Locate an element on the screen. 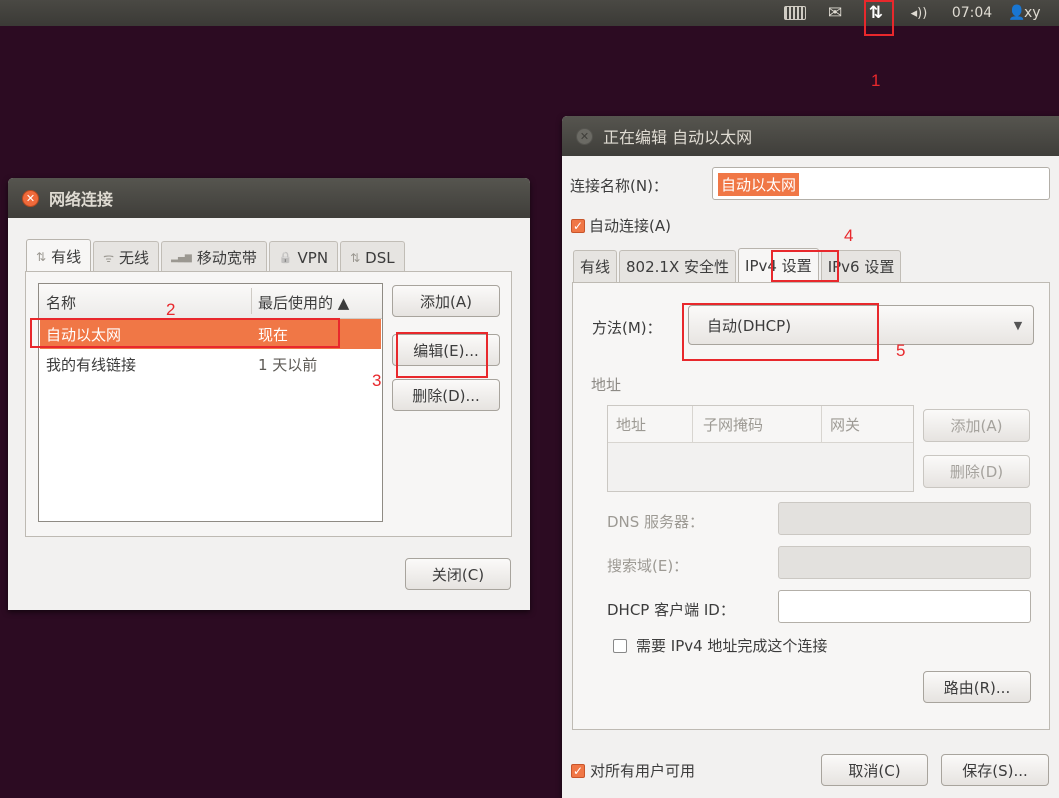  all-users-checkbox: ✓ is located at coordinates (578, 771).